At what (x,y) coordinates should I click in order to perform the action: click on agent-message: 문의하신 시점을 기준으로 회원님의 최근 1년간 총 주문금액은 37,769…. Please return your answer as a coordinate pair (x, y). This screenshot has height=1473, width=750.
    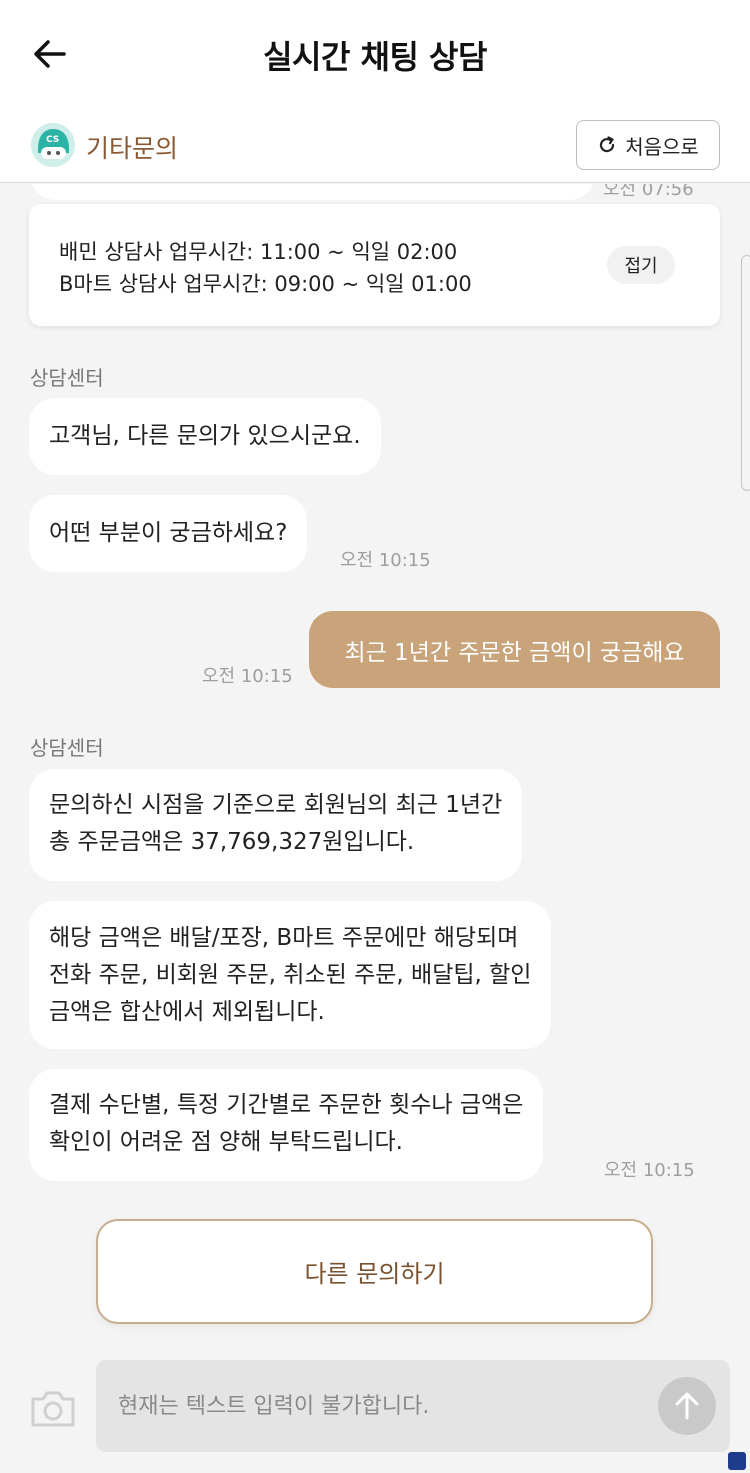
    Looking at the image, I should click on (276, 825).